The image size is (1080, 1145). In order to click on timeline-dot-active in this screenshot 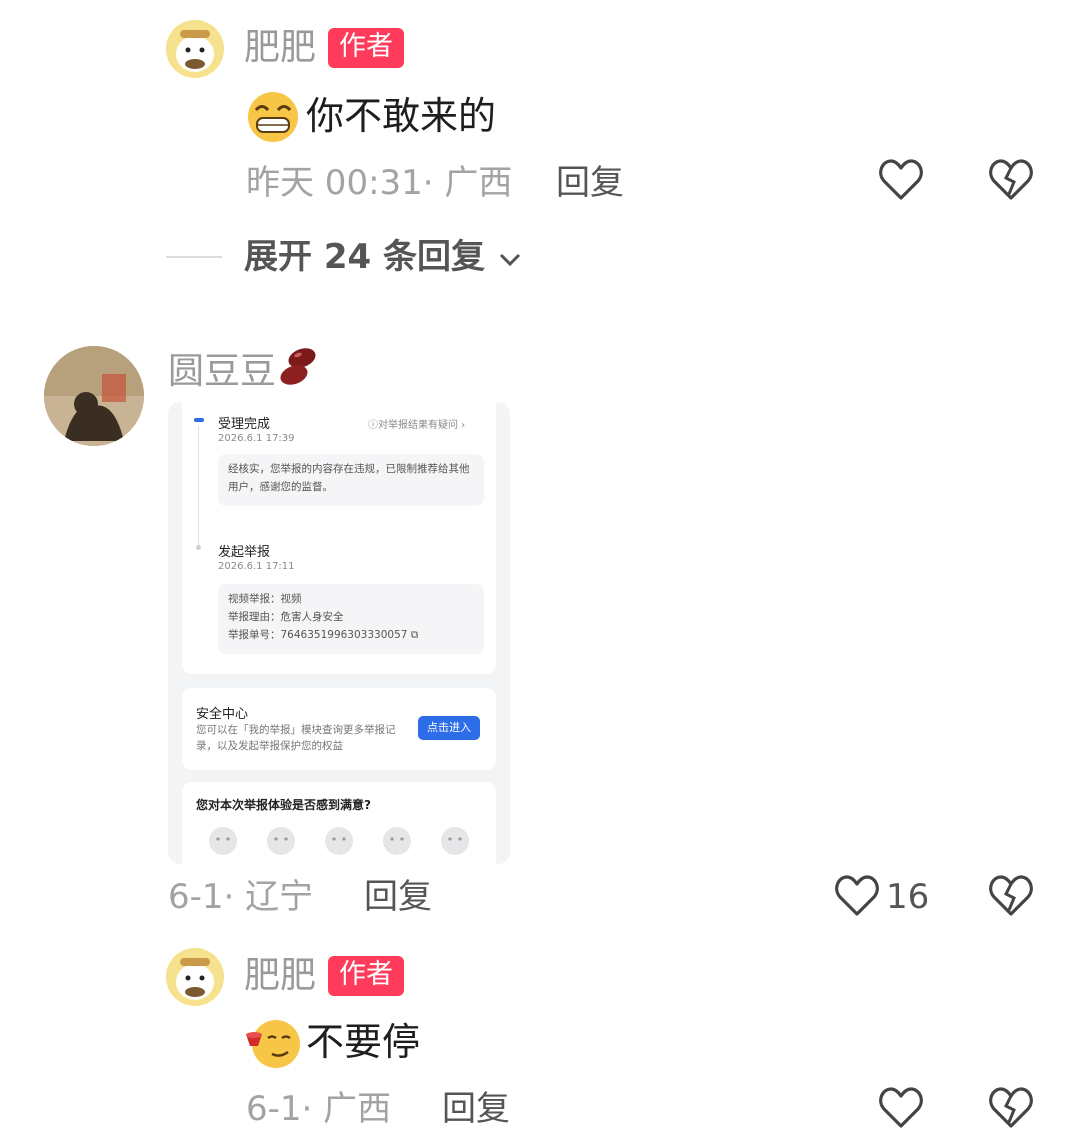, I will do `click(199, 420)`.